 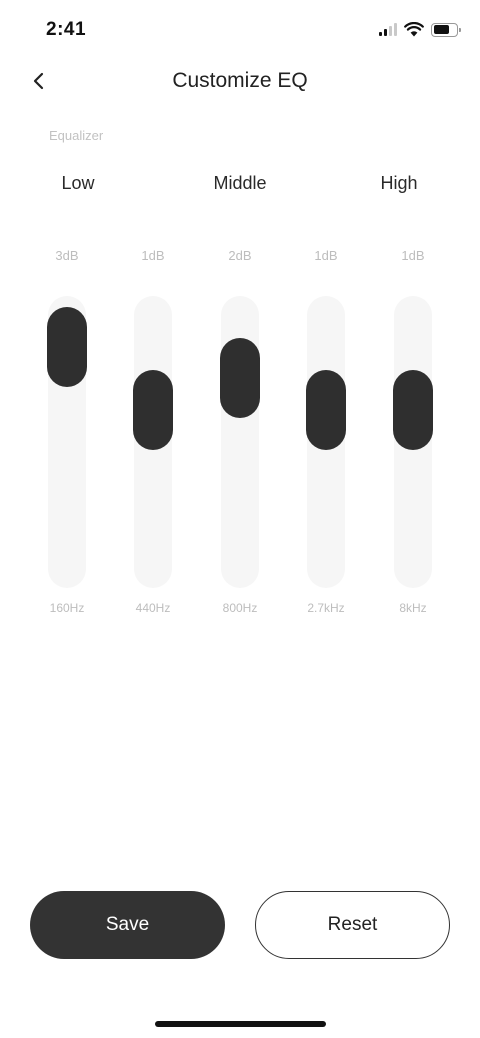 I want to click on eq-slider-800hz: 2dB 800Hz, so click(x=240, y=434).